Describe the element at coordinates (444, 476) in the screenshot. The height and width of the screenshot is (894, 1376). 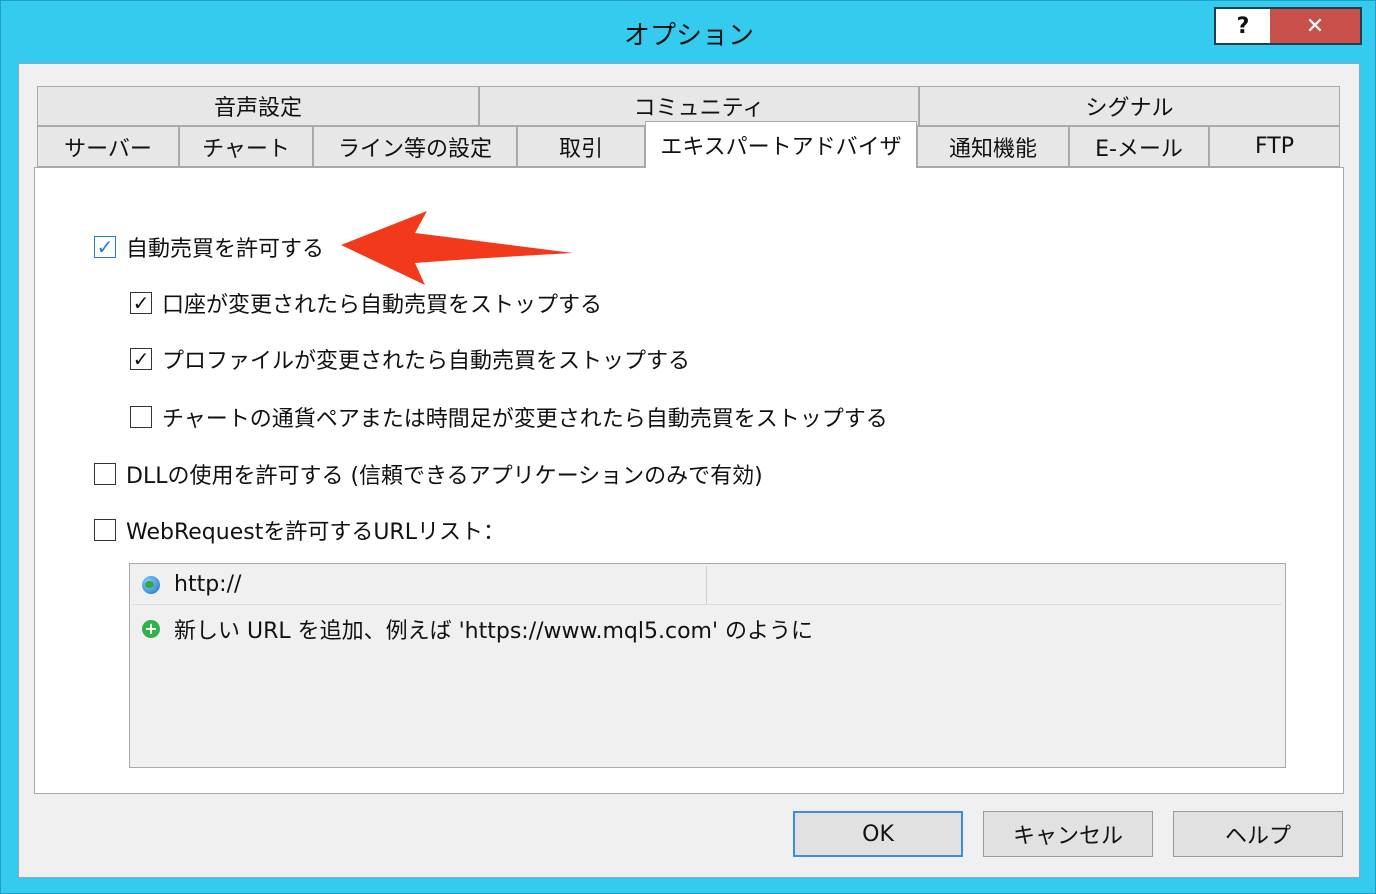
I see `label-allow-dll: DLLの使用を許可する (信頼できるアプリケーションのみで有効)` at that location.